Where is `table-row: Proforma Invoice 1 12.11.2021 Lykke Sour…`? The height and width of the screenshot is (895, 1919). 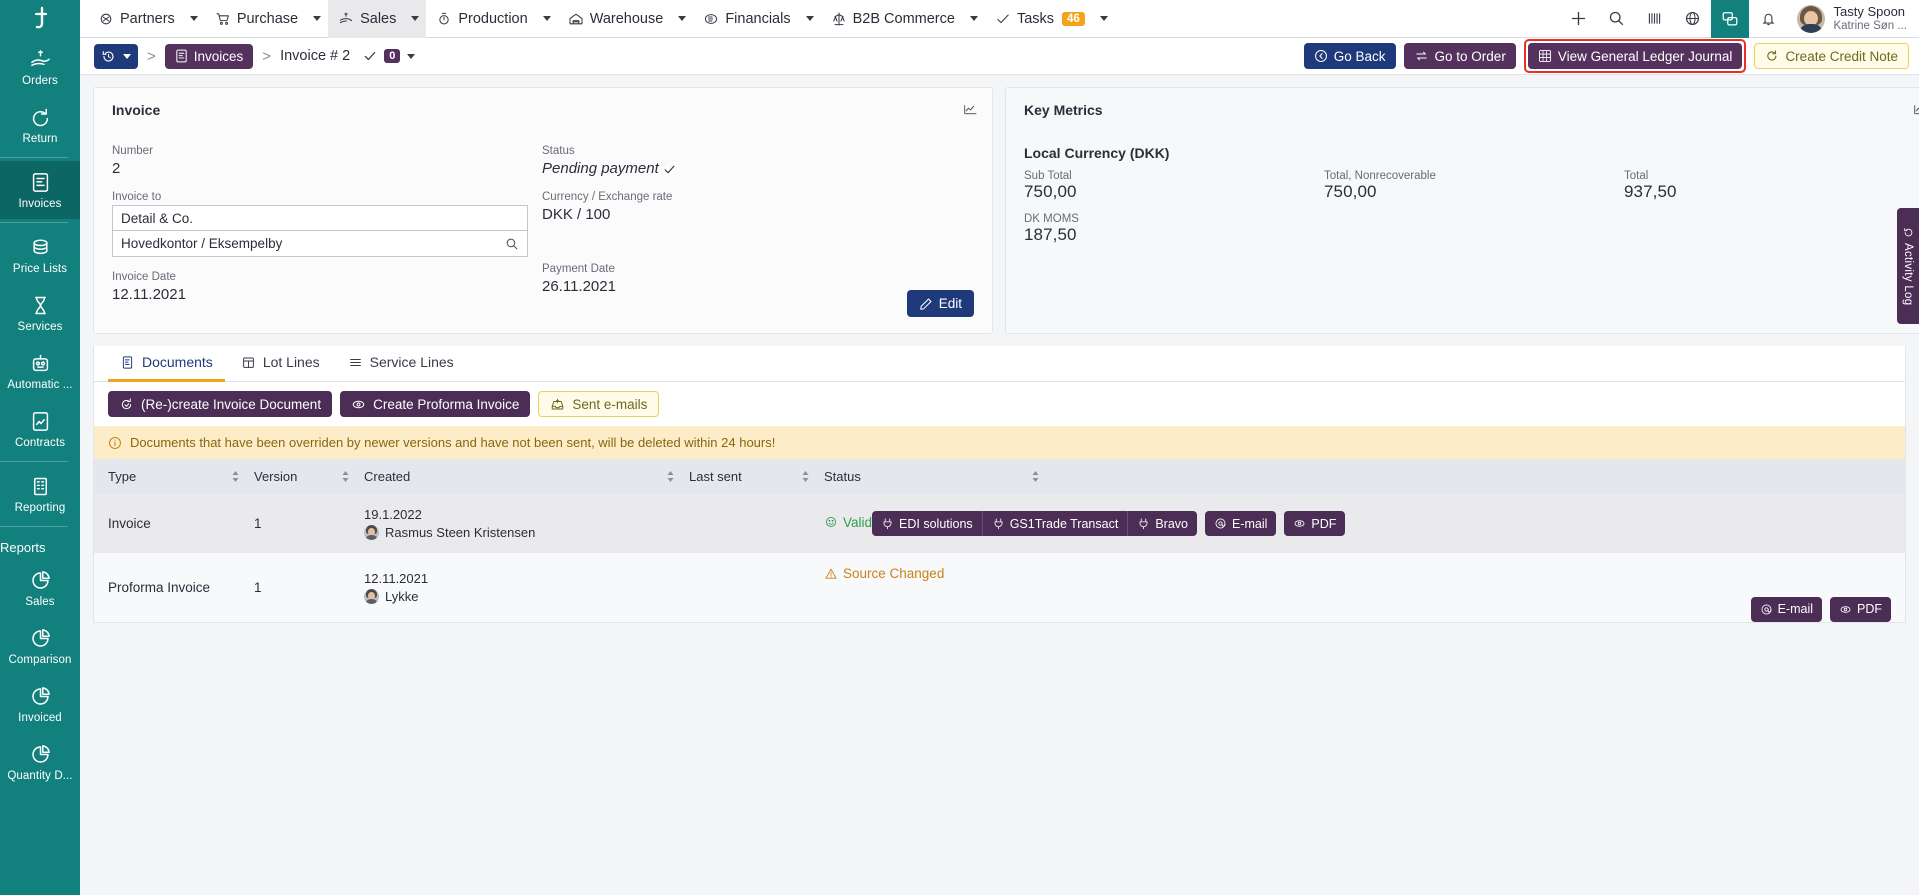
table-row: Proforma Invoice 1 12.11.2021 Lykke Sour… is located at coordinates (999, 587).